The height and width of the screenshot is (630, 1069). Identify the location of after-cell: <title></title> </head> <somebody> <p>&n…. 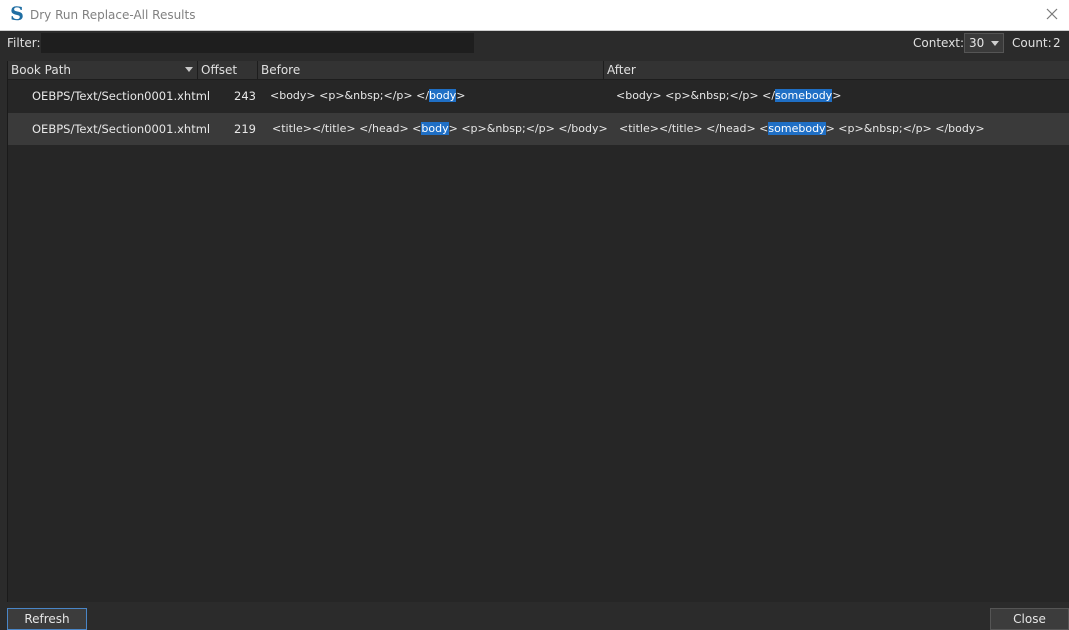
(802, 129).